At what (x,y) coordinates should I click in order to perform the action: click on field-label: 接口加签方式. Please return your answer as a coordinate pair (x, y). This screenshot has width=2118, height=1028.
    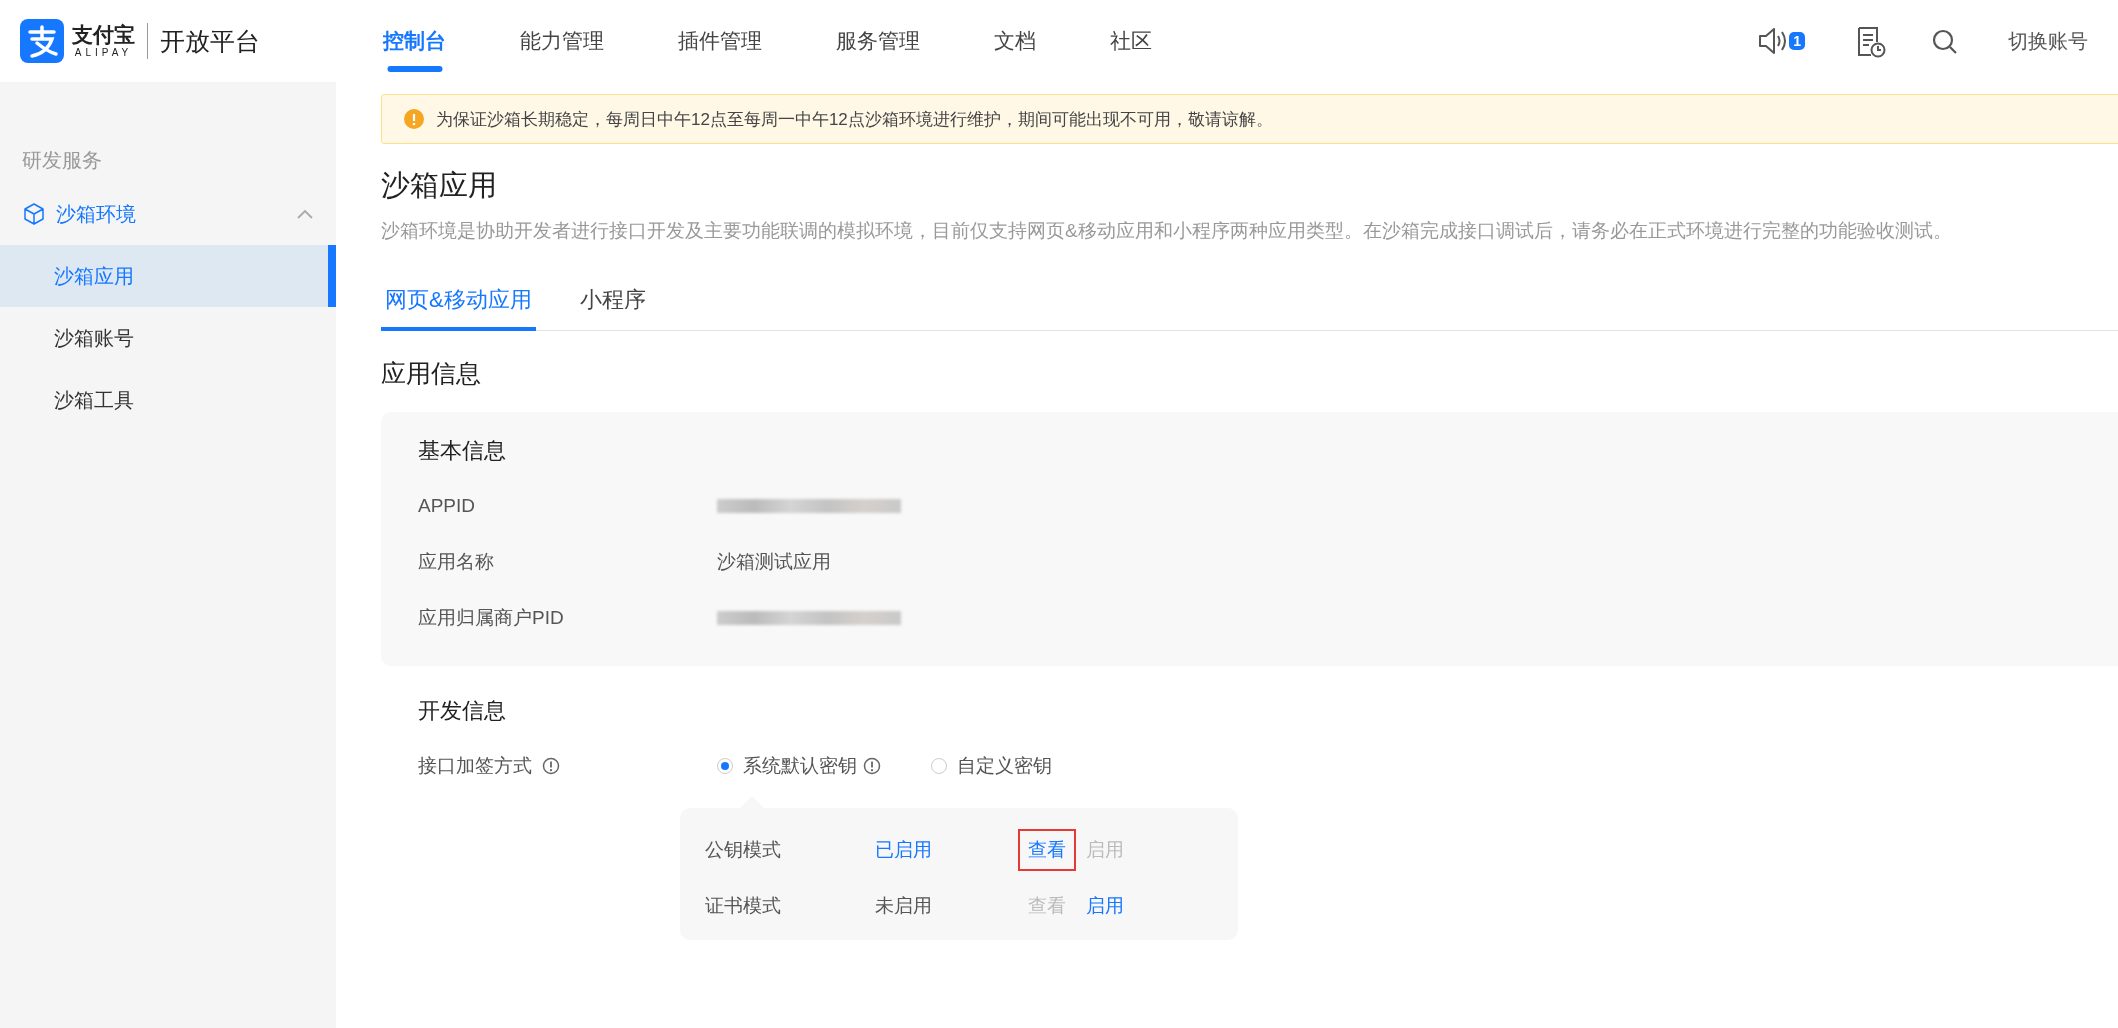
    Looking at the image, I should click on (475, 766).